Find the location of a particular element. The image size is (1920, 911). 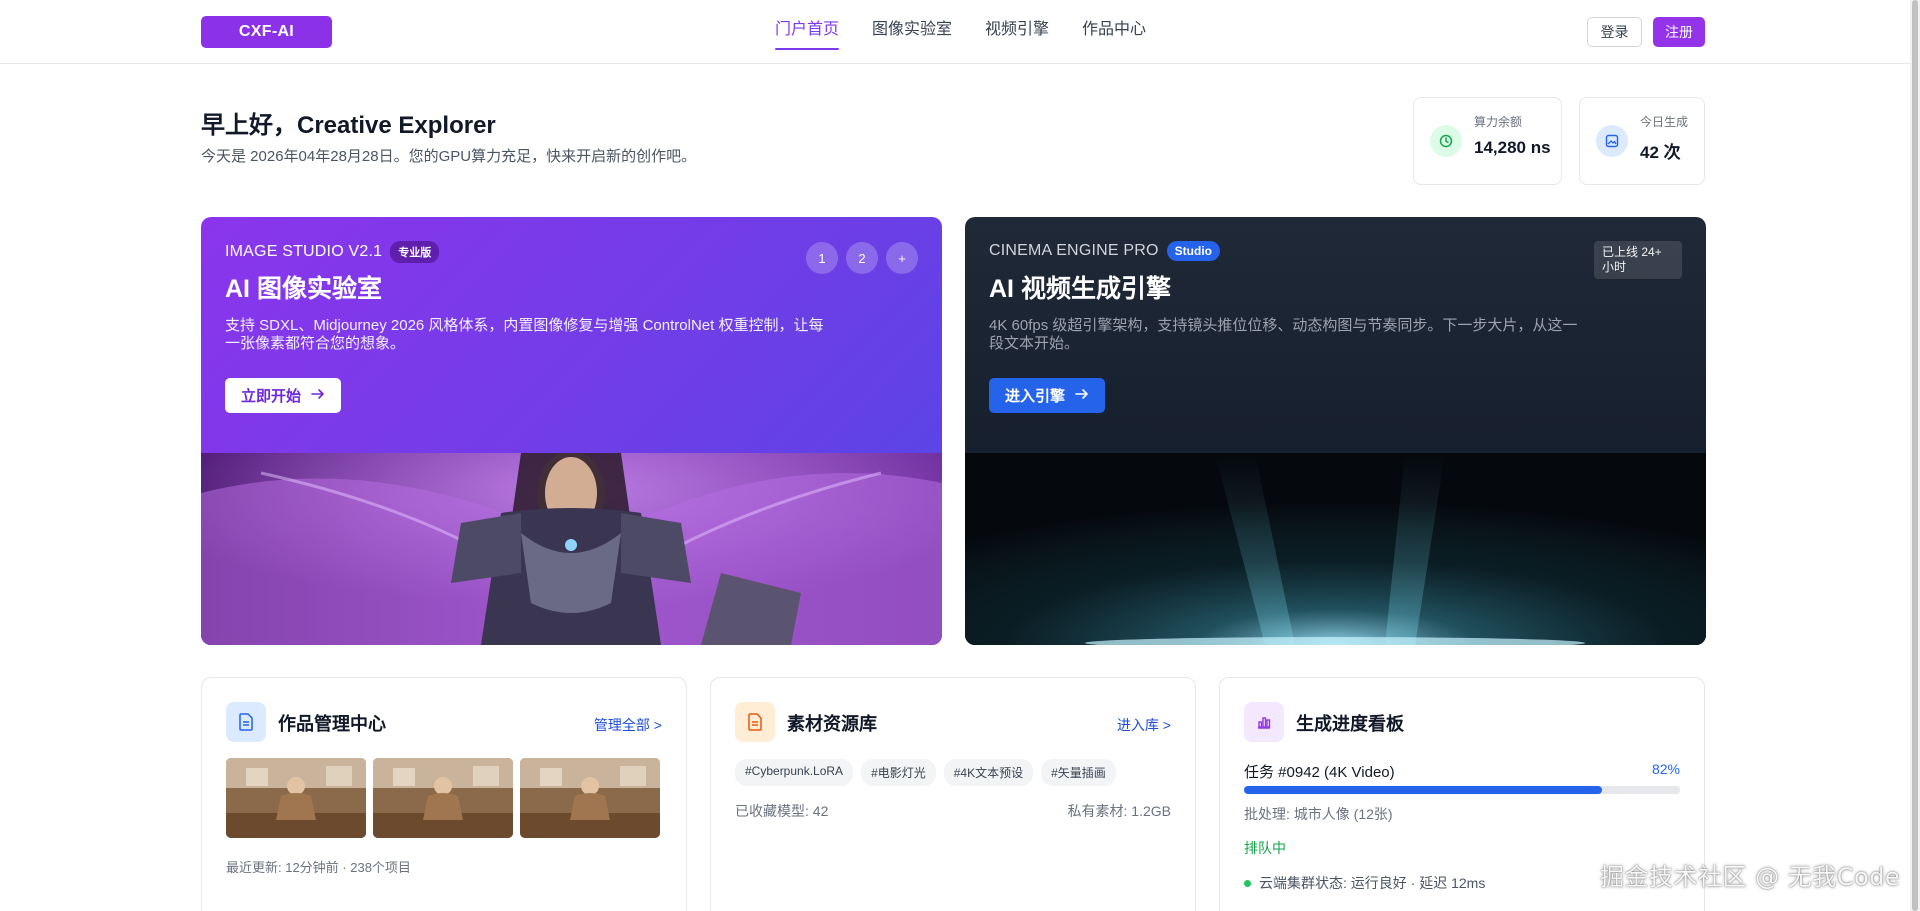

pager-2-button: 2 is located at coordinates (862, 258).